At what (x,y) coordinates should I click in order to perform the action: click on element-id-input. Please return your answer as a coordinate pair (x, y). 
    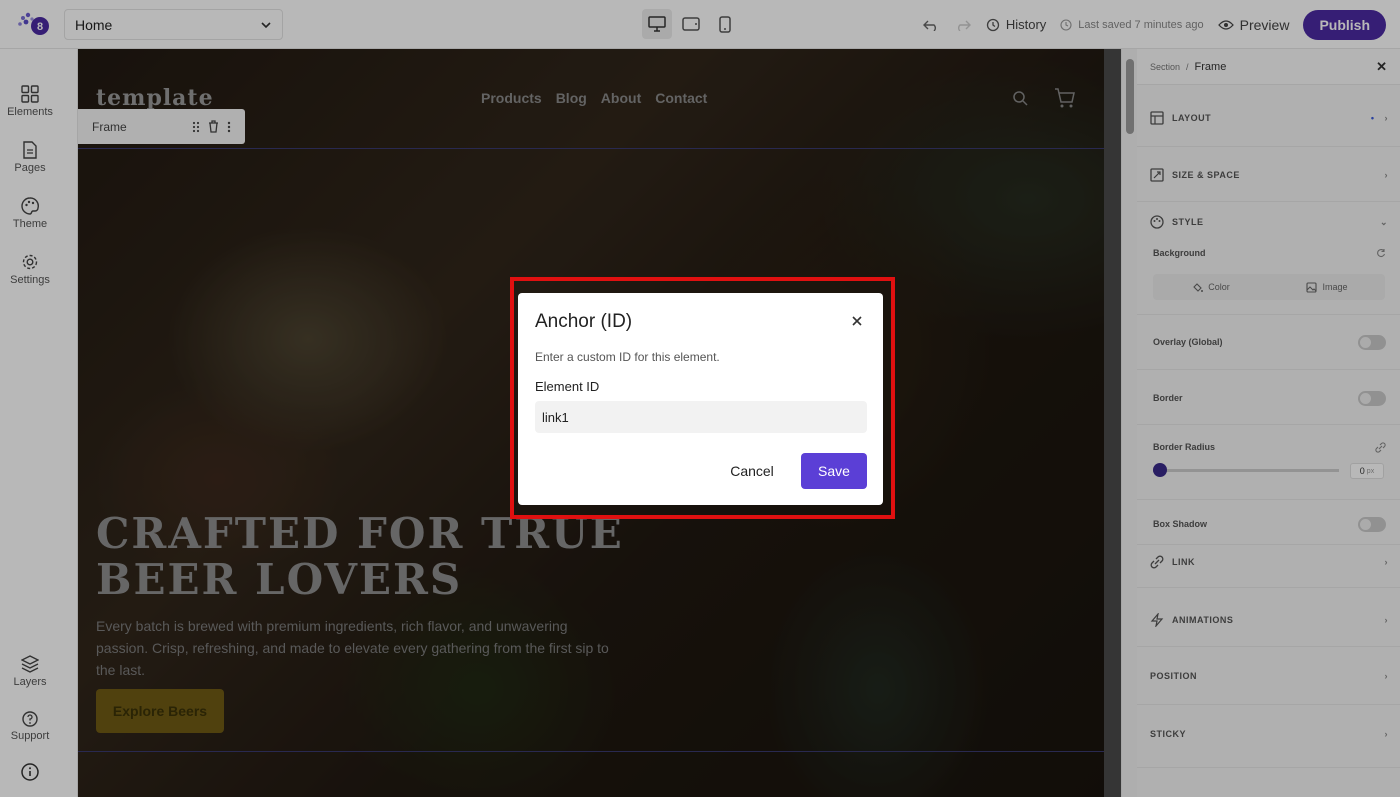
    Looking at the image, I should click on (701, 417).